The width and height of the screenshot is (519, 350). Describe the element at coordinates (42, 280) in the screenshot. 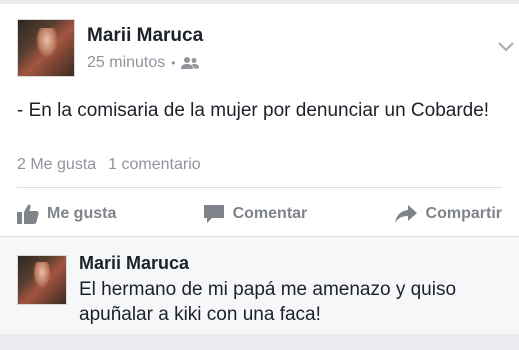

I see `commenter-avatar` at that location.